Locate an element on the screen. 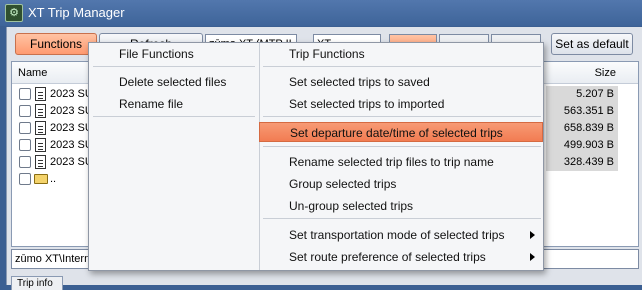 This screenshot has width=642, height=290. column-header-name: Name is located at coordinates (32, 73).